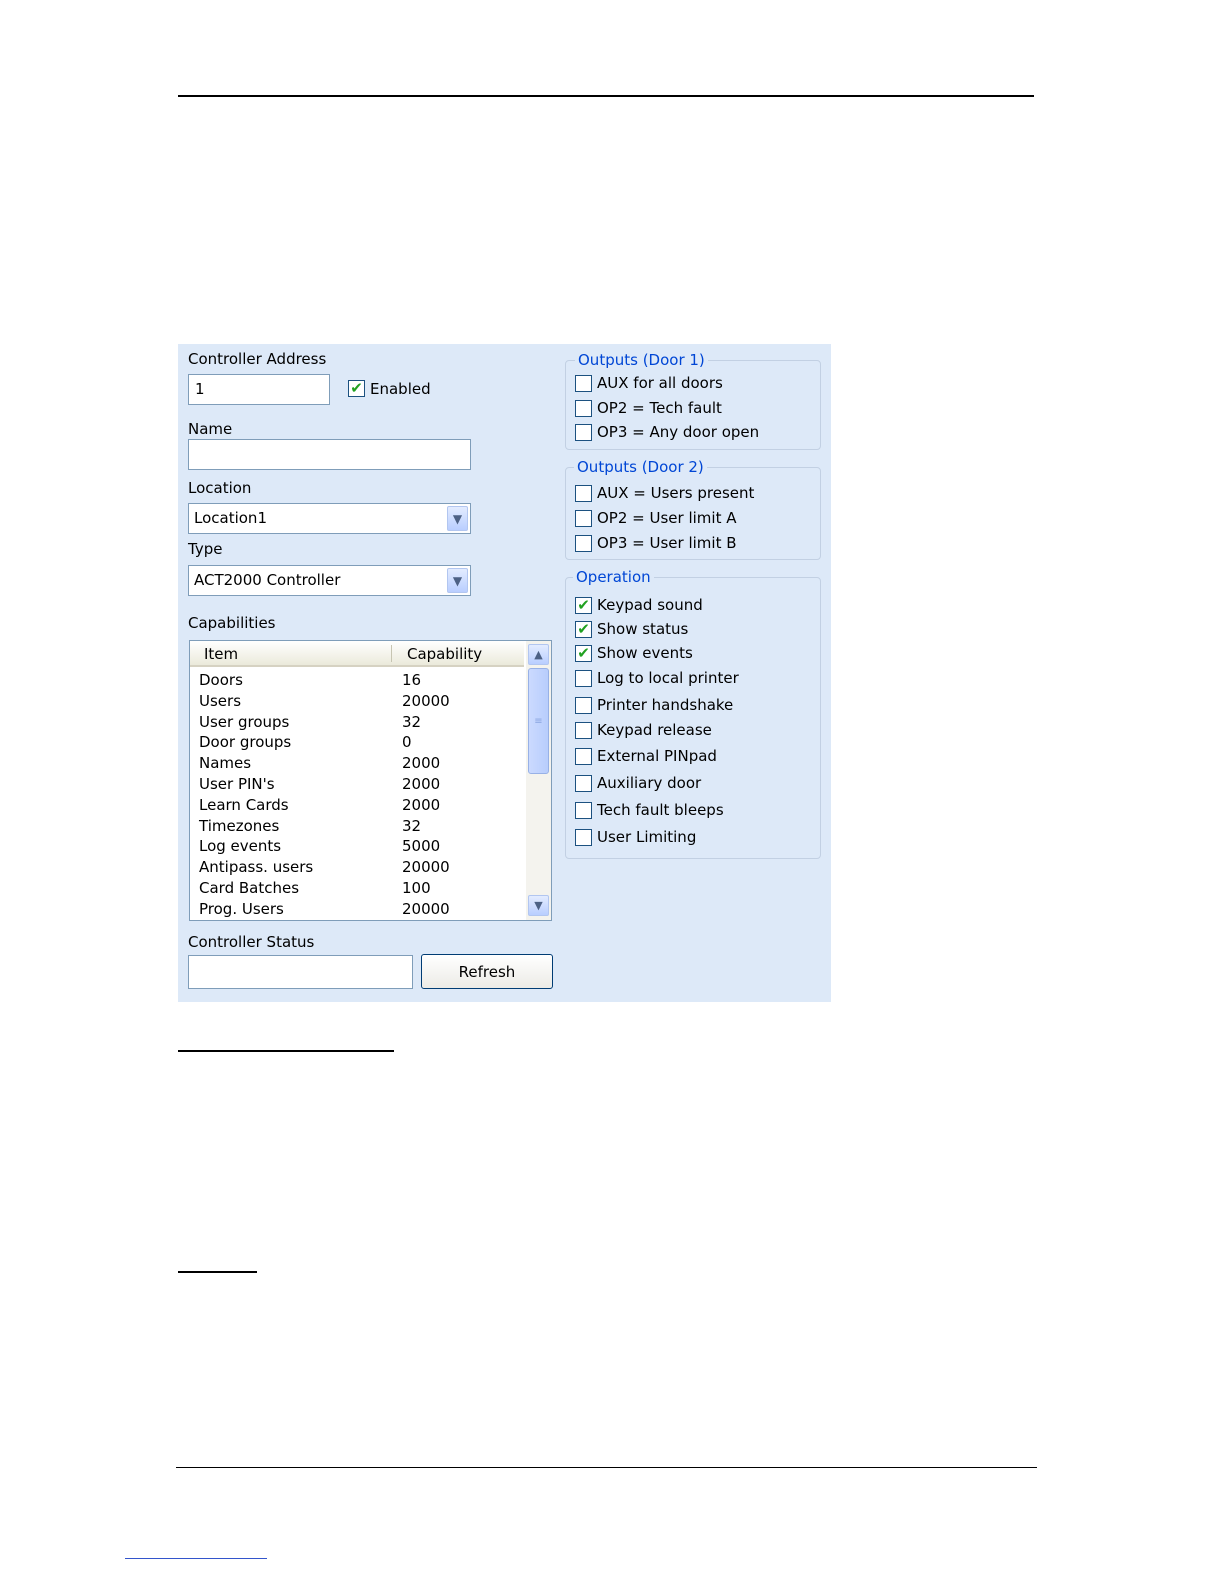 This screenshot has width=1224, height=1584. What do you see at coordinates (407, 742) in the screenshot?
I see `capability-value: 0` at bounding box center [407, 742].